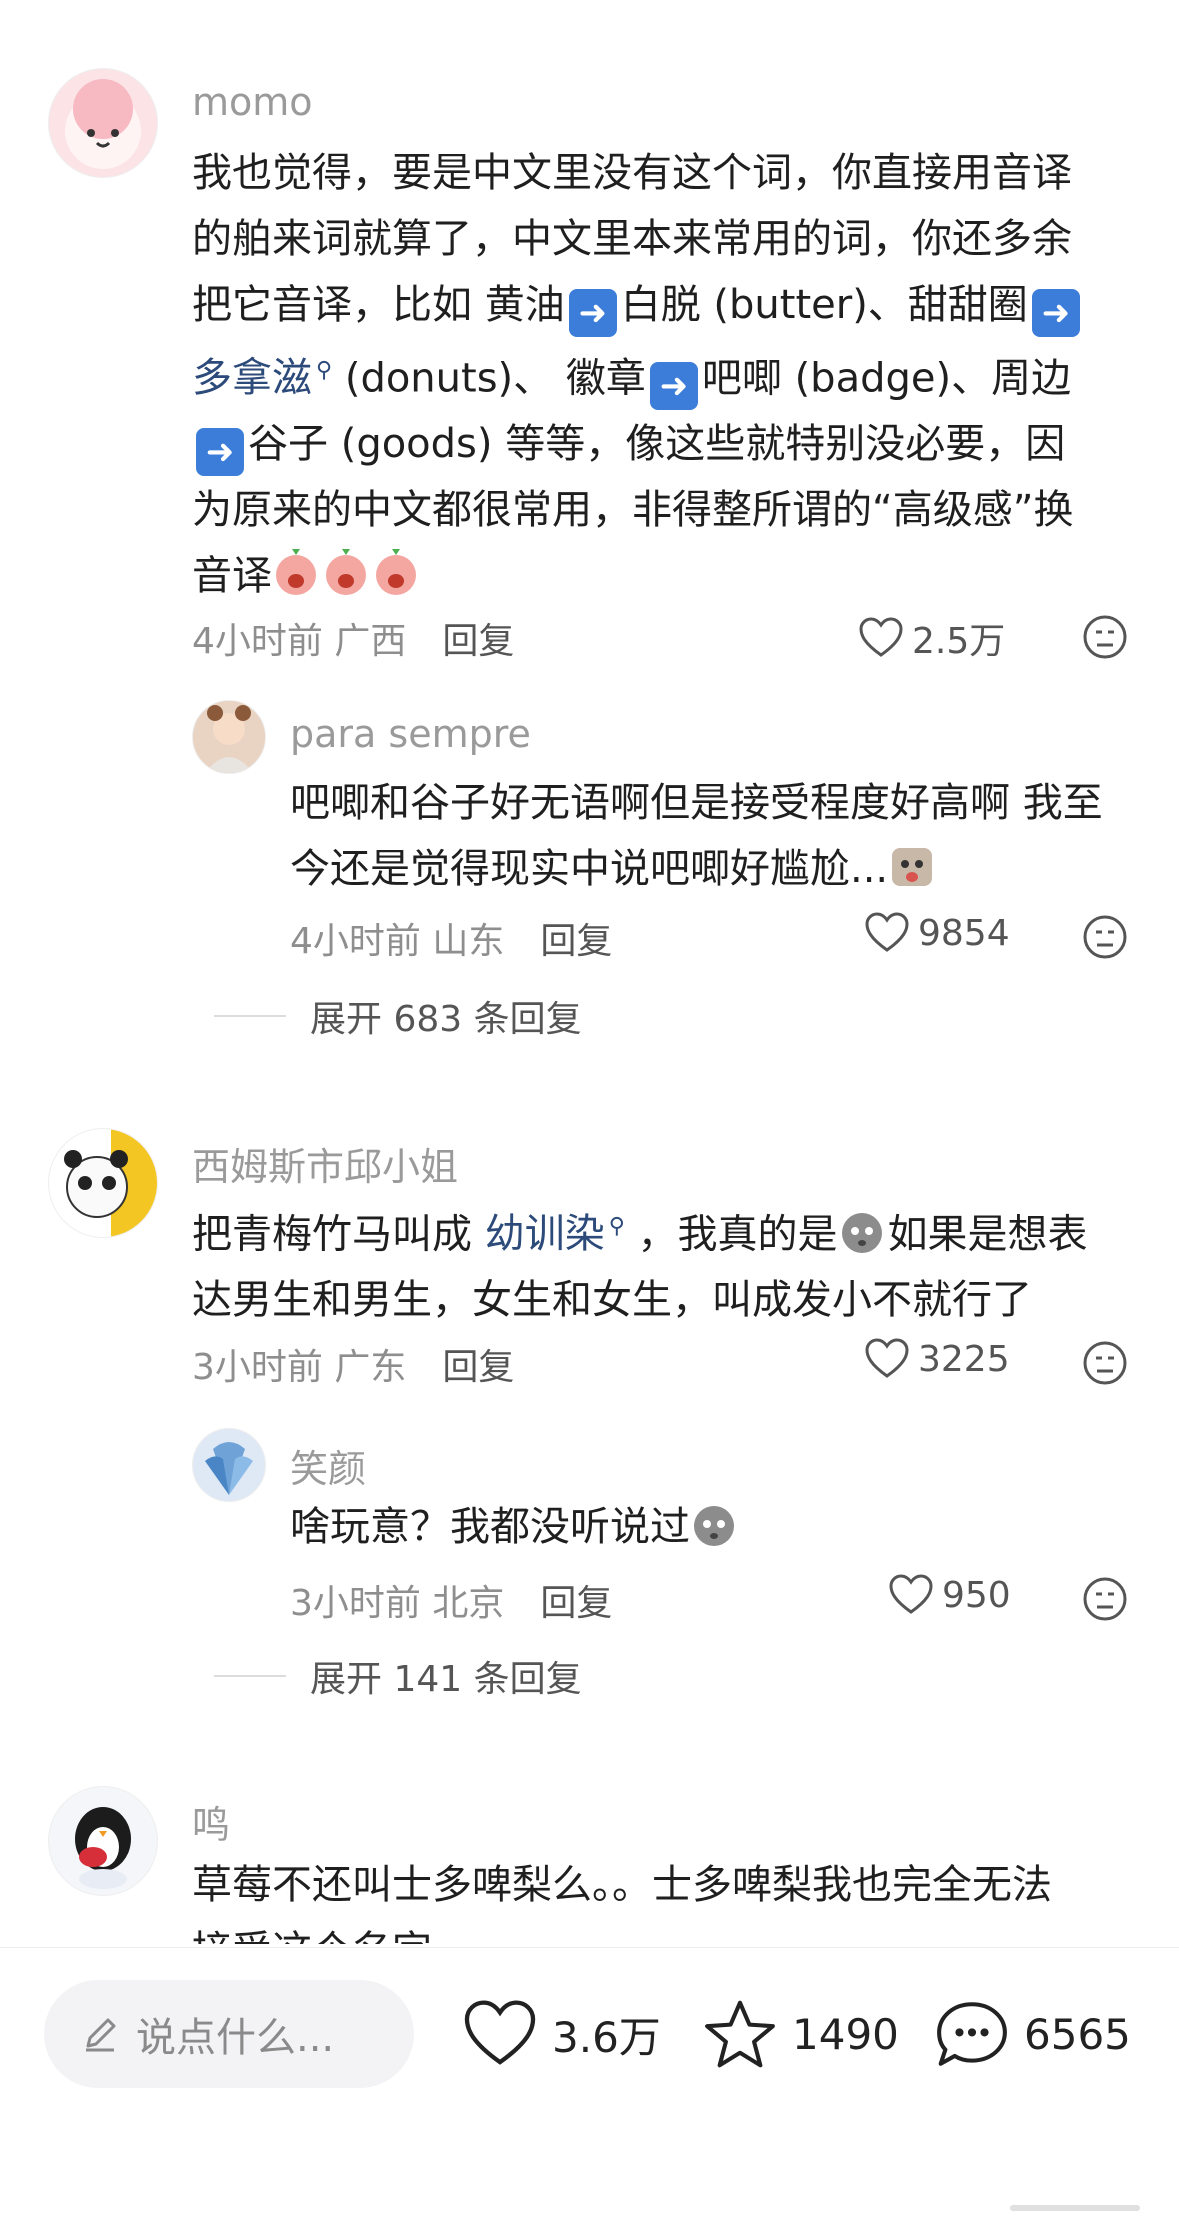 This screenshot has width=1179, height=2219. What do you see at coordinates (252, 102) in the screenshot?
I see `comment-author: momo` at bounding box center [252, 102].